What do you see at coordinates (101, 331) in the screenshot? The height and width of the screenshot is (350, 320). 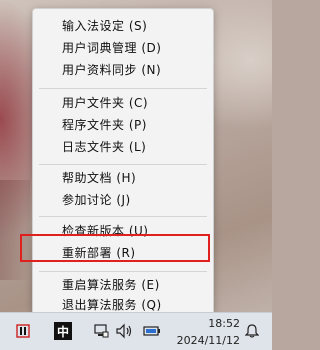 I see `network-icon` at bounding box center [101, 331].